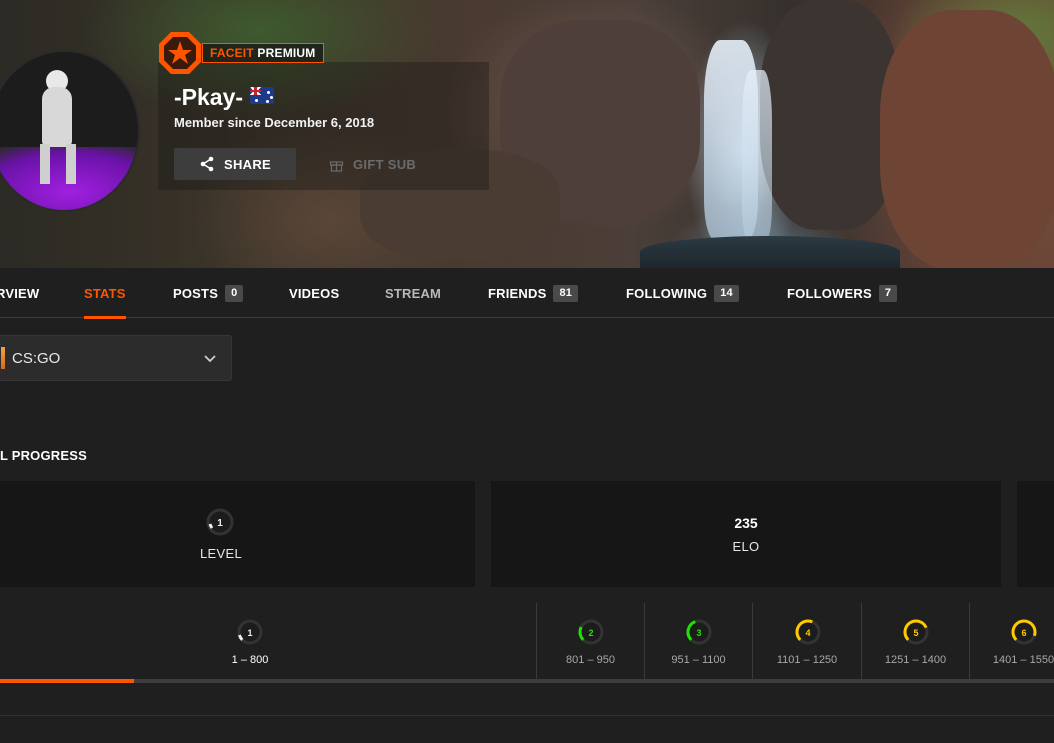 The width and height of the screenshot is (1054, 743). What do you see at coordinates (1023, 660) in the screenshot?
I see `level-range: 1401 – 1550` at bounding box center [1023, 660].